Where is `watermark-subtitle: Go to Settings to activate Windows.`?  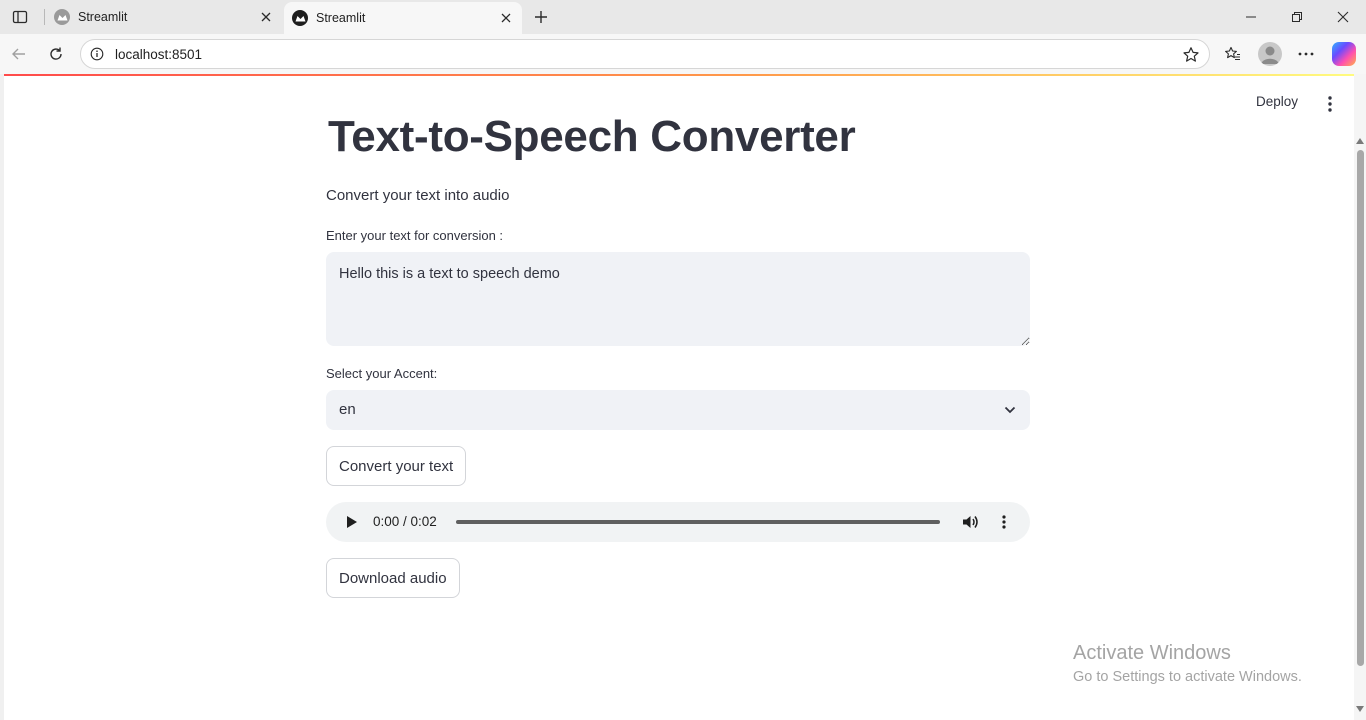 watermark-subtitle: Go to Settings to activate Windows. is located at coordinates (1187, 677).